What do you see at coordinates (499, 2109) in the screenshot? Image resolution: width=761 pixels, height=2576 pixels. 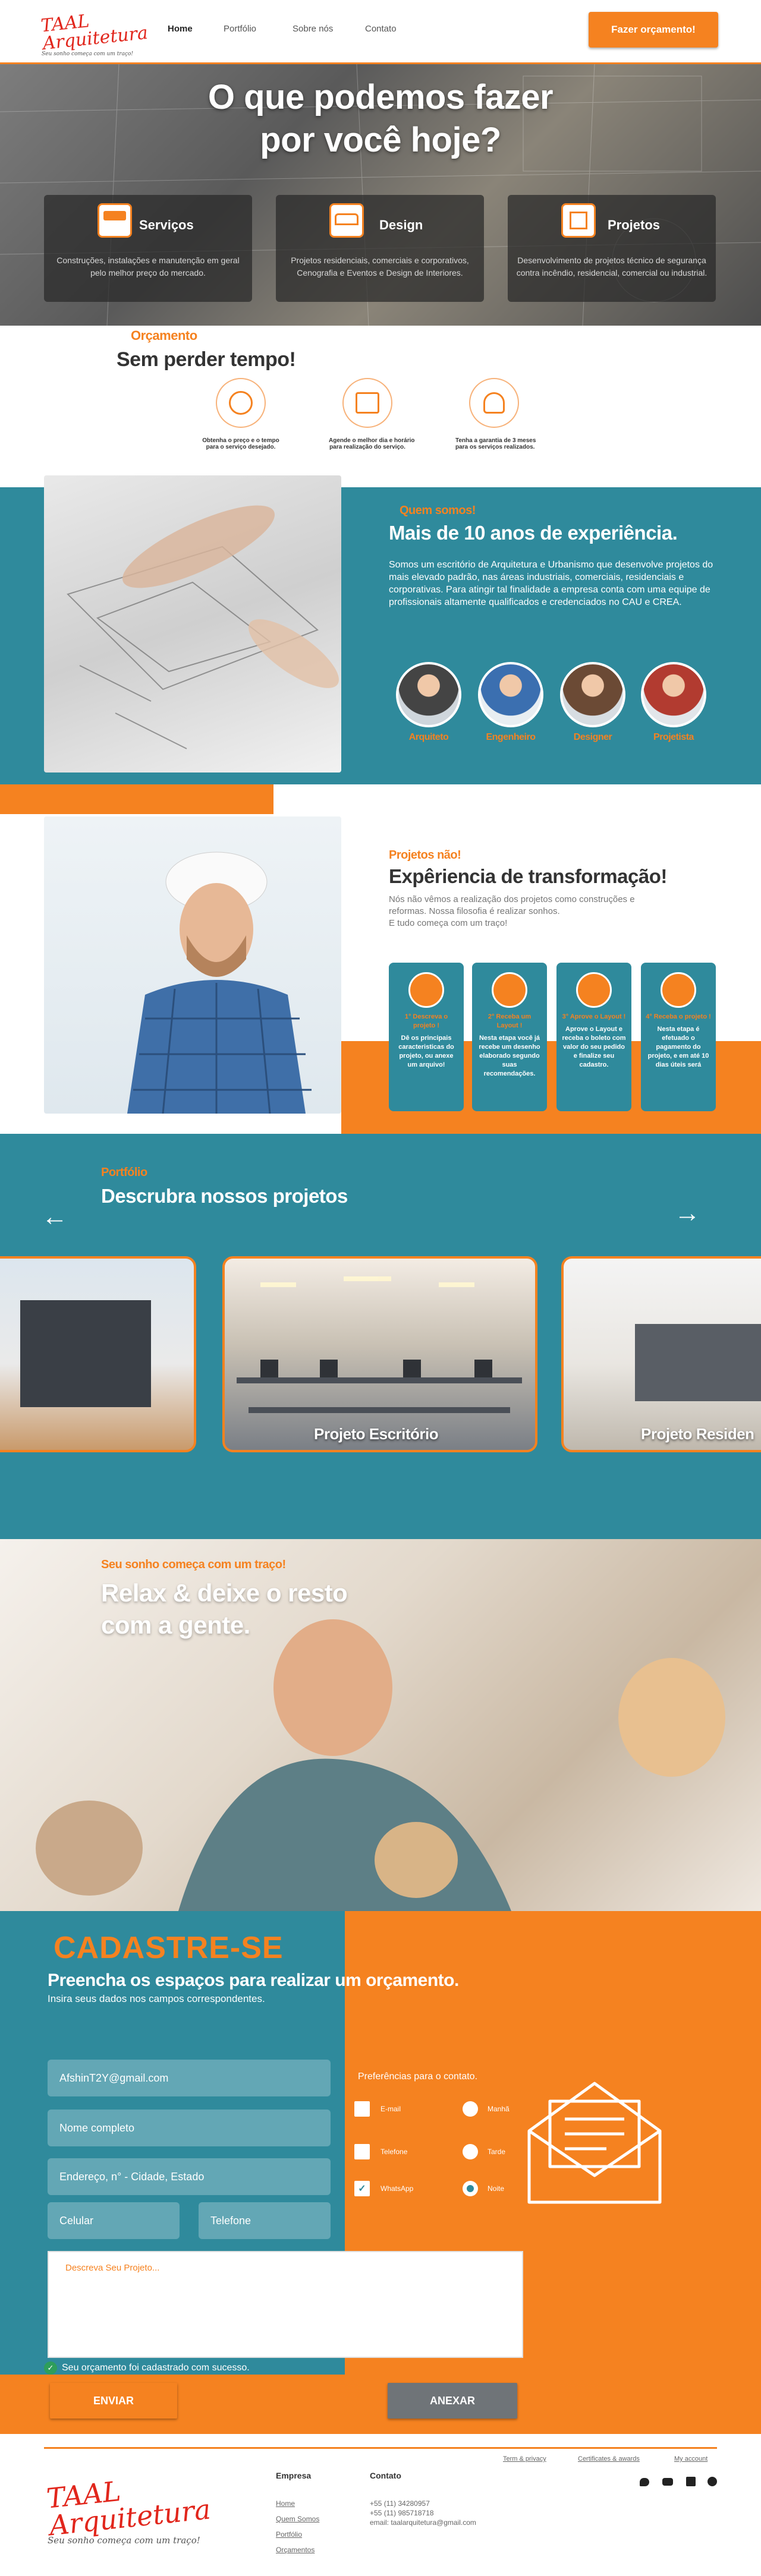 I see `radio-label: Manhã` at bounding box center [499, 2109].